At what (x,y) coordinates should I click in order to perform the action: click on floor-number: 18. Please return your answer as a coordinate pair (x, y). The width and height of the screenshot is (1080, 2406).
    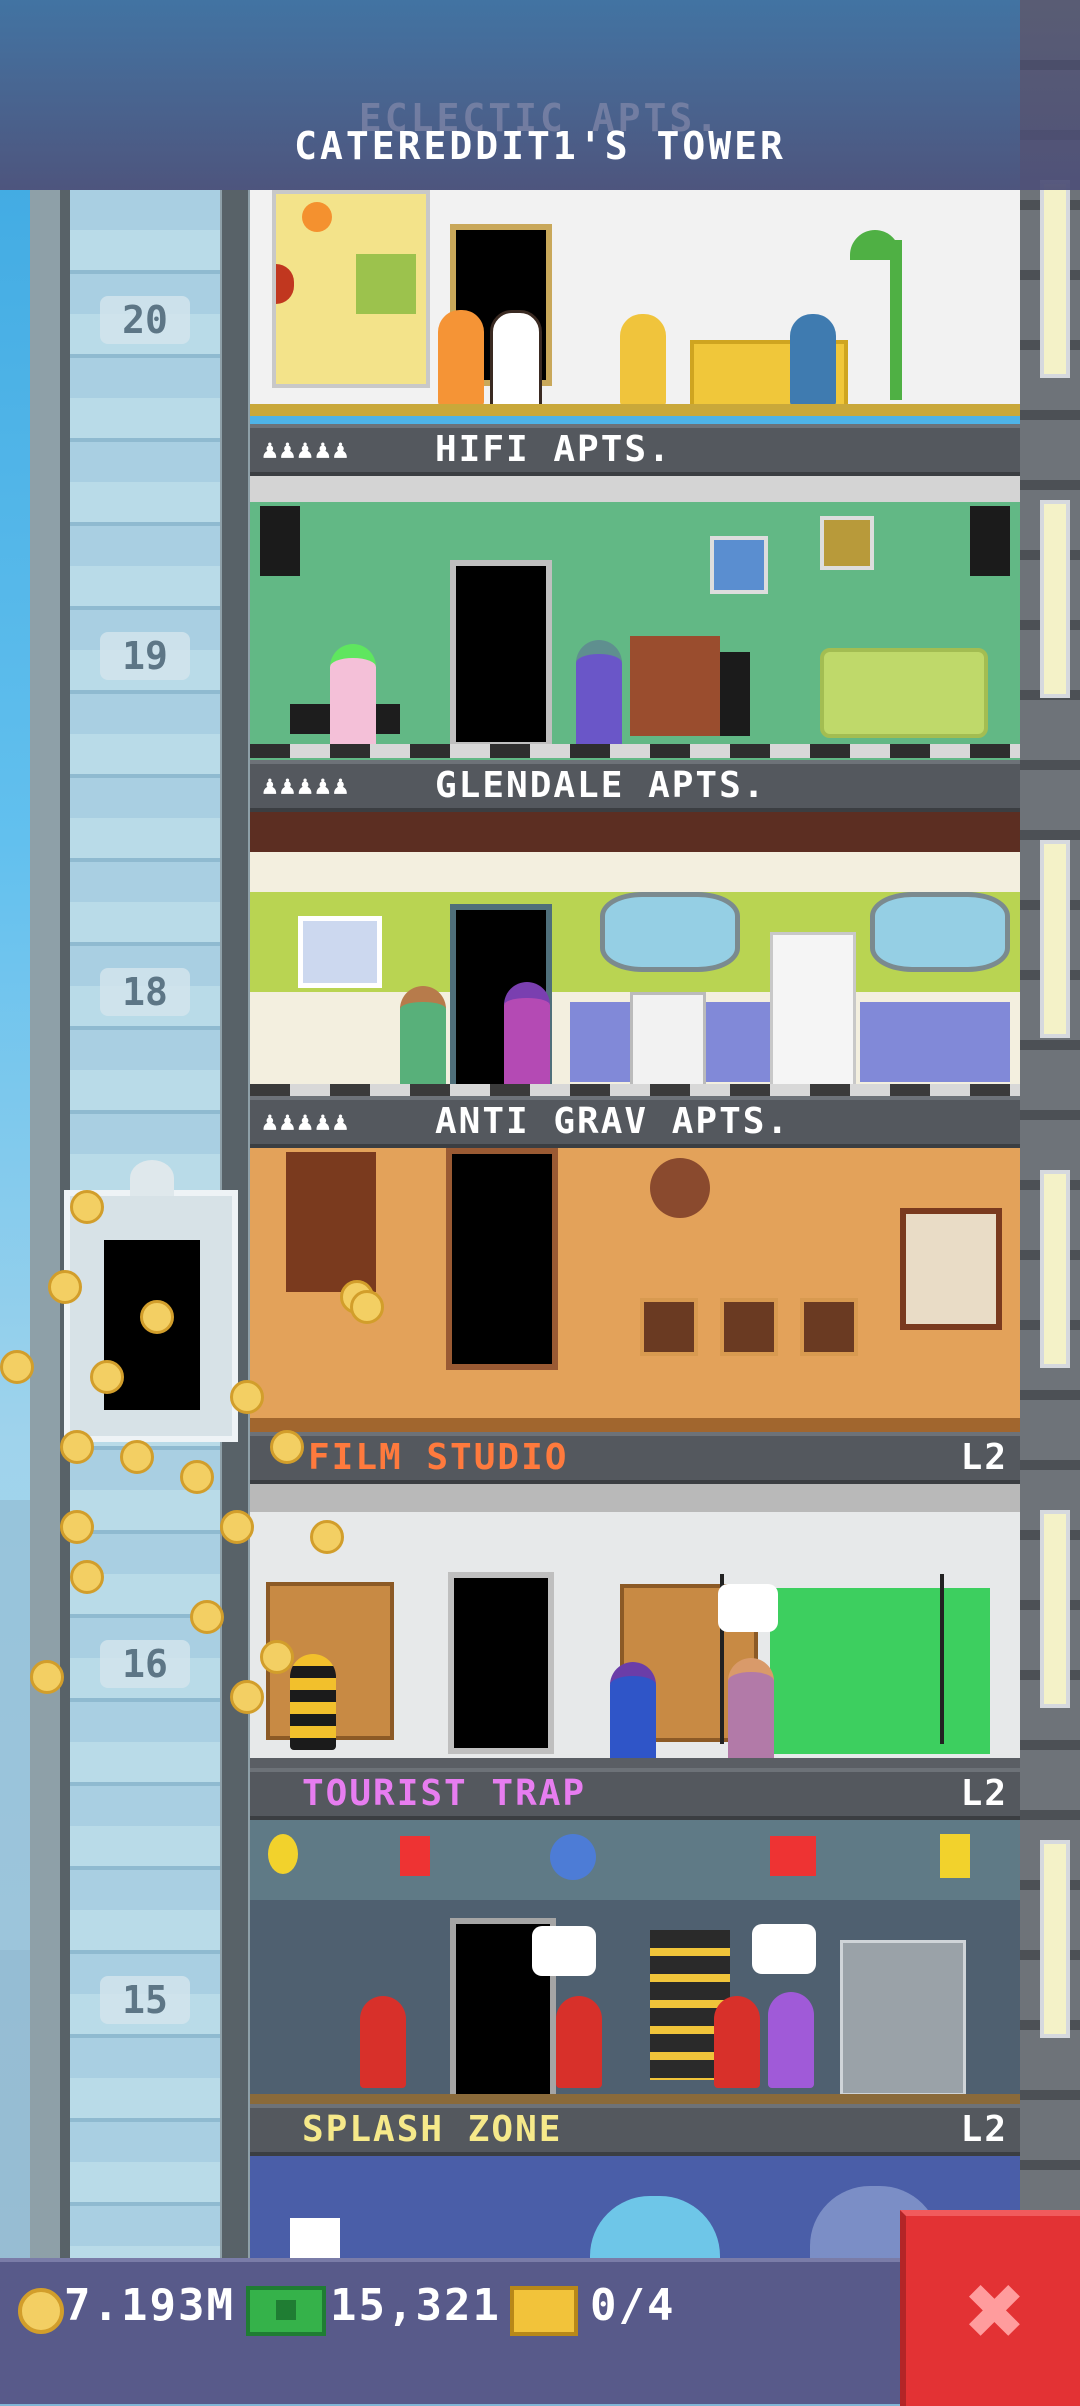
    Looking at the image, I should click on (145, 992).